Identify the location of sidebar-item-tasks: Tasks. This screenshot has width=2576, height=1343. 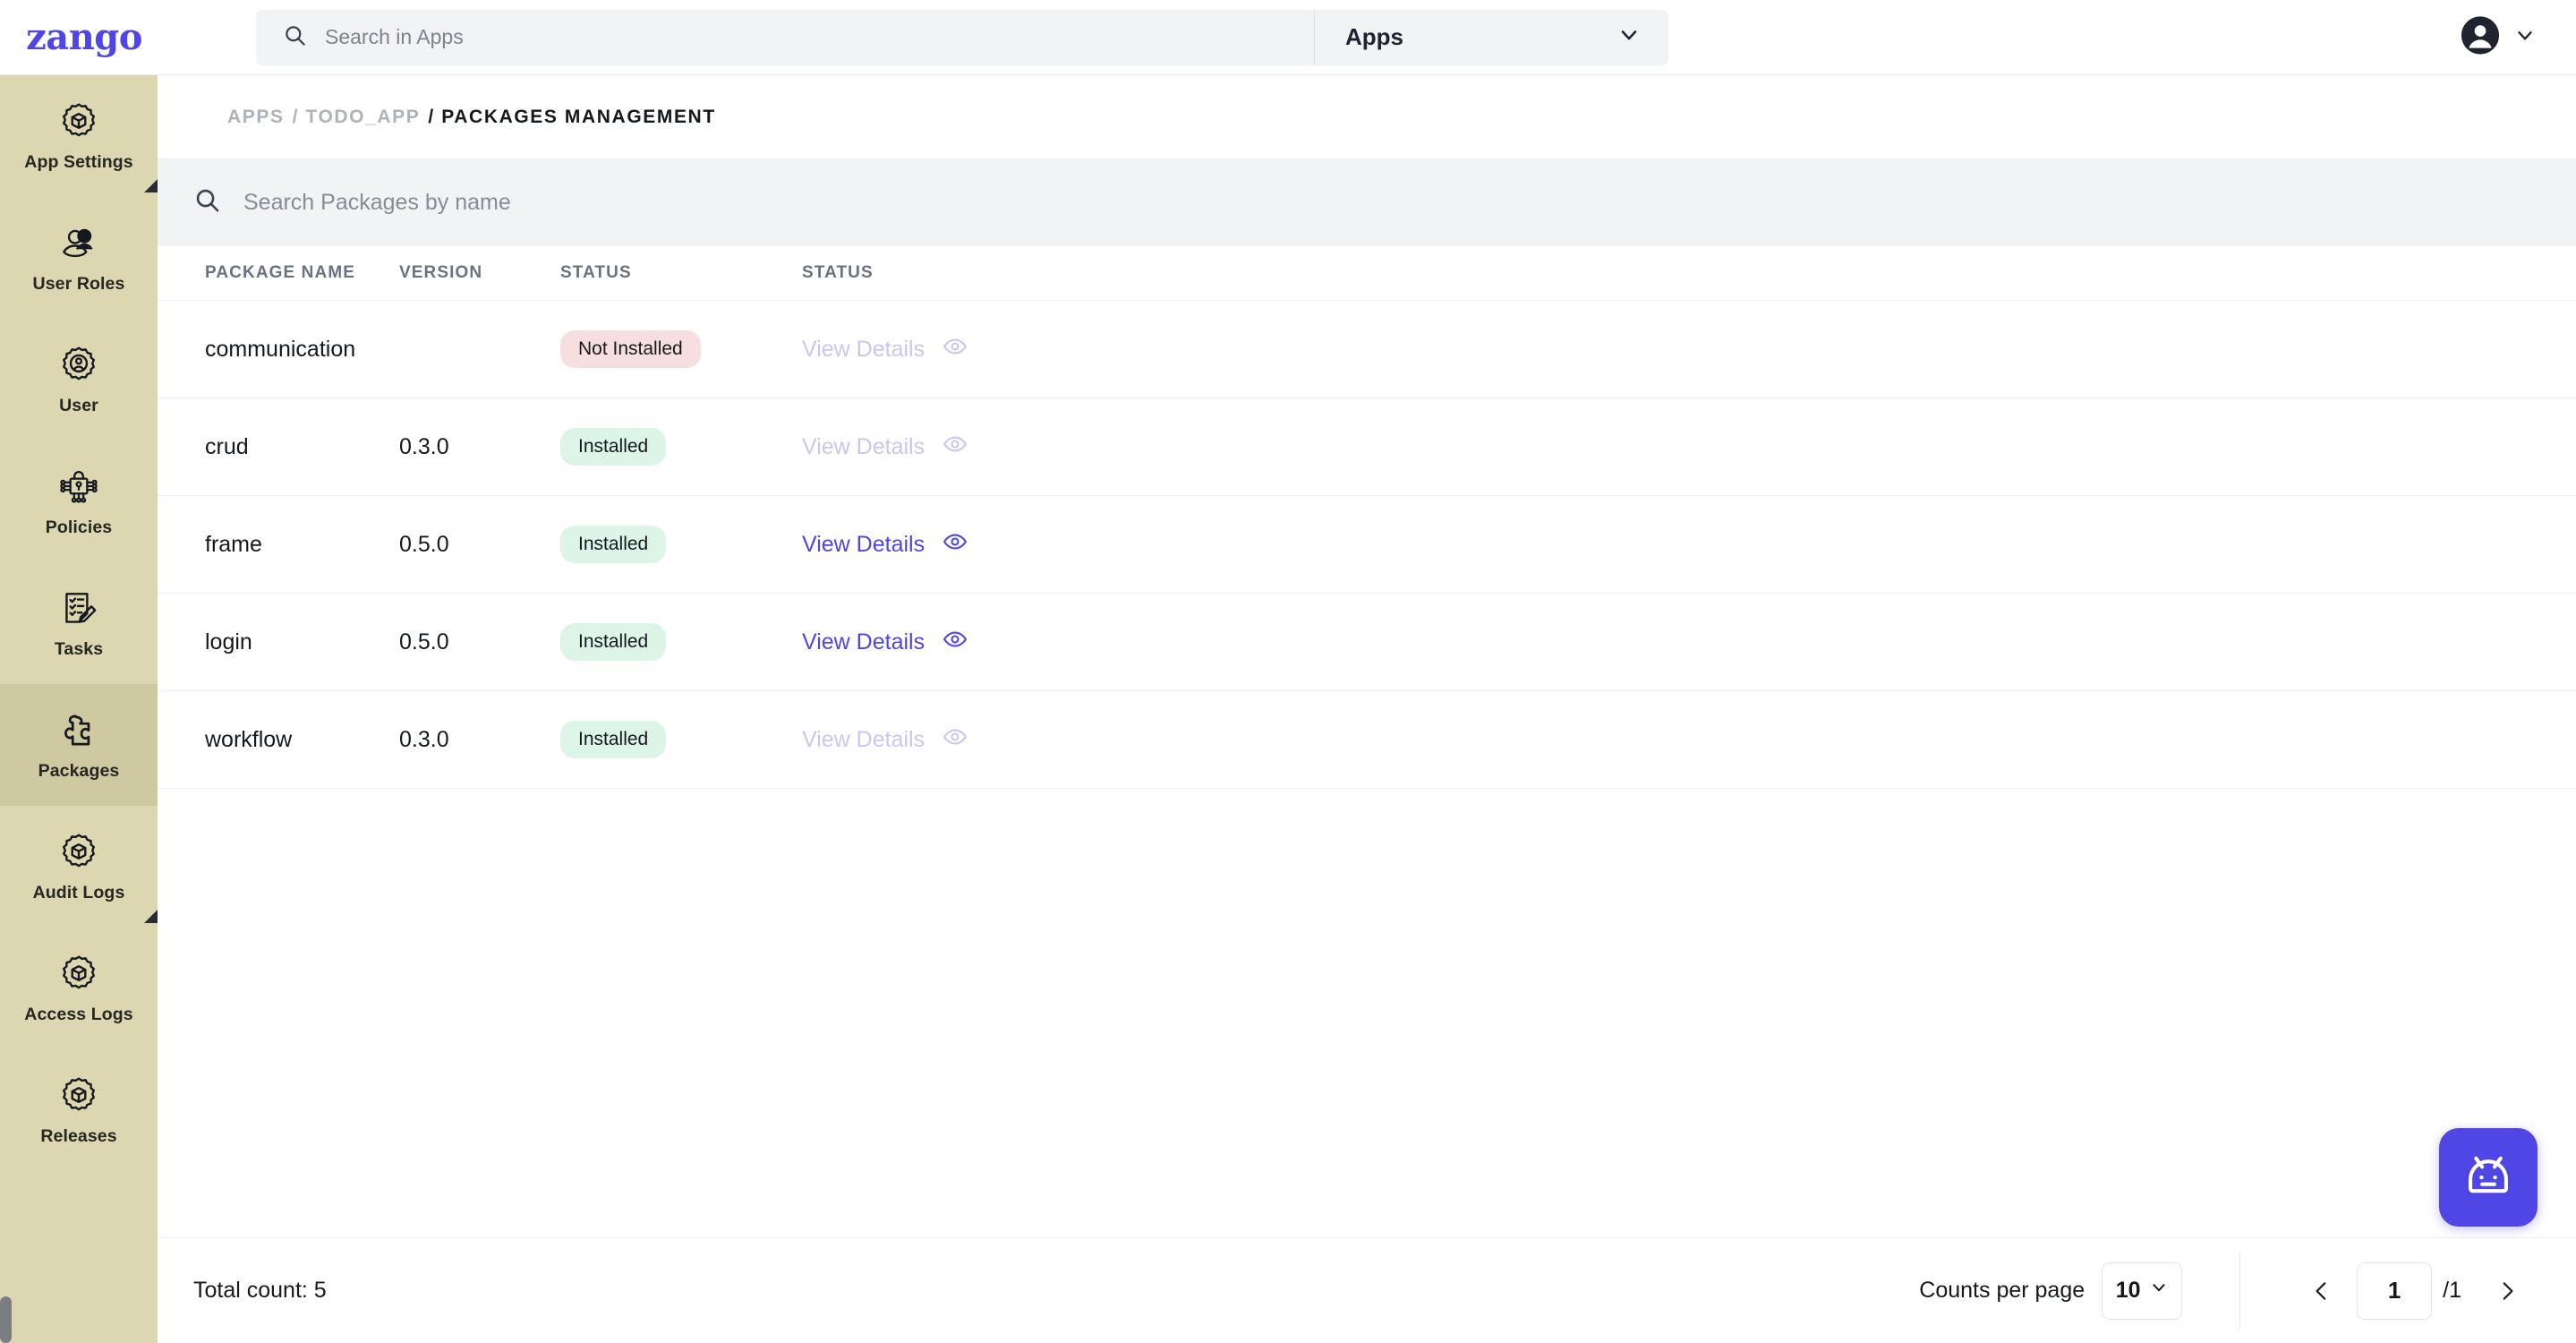
(79, 623).